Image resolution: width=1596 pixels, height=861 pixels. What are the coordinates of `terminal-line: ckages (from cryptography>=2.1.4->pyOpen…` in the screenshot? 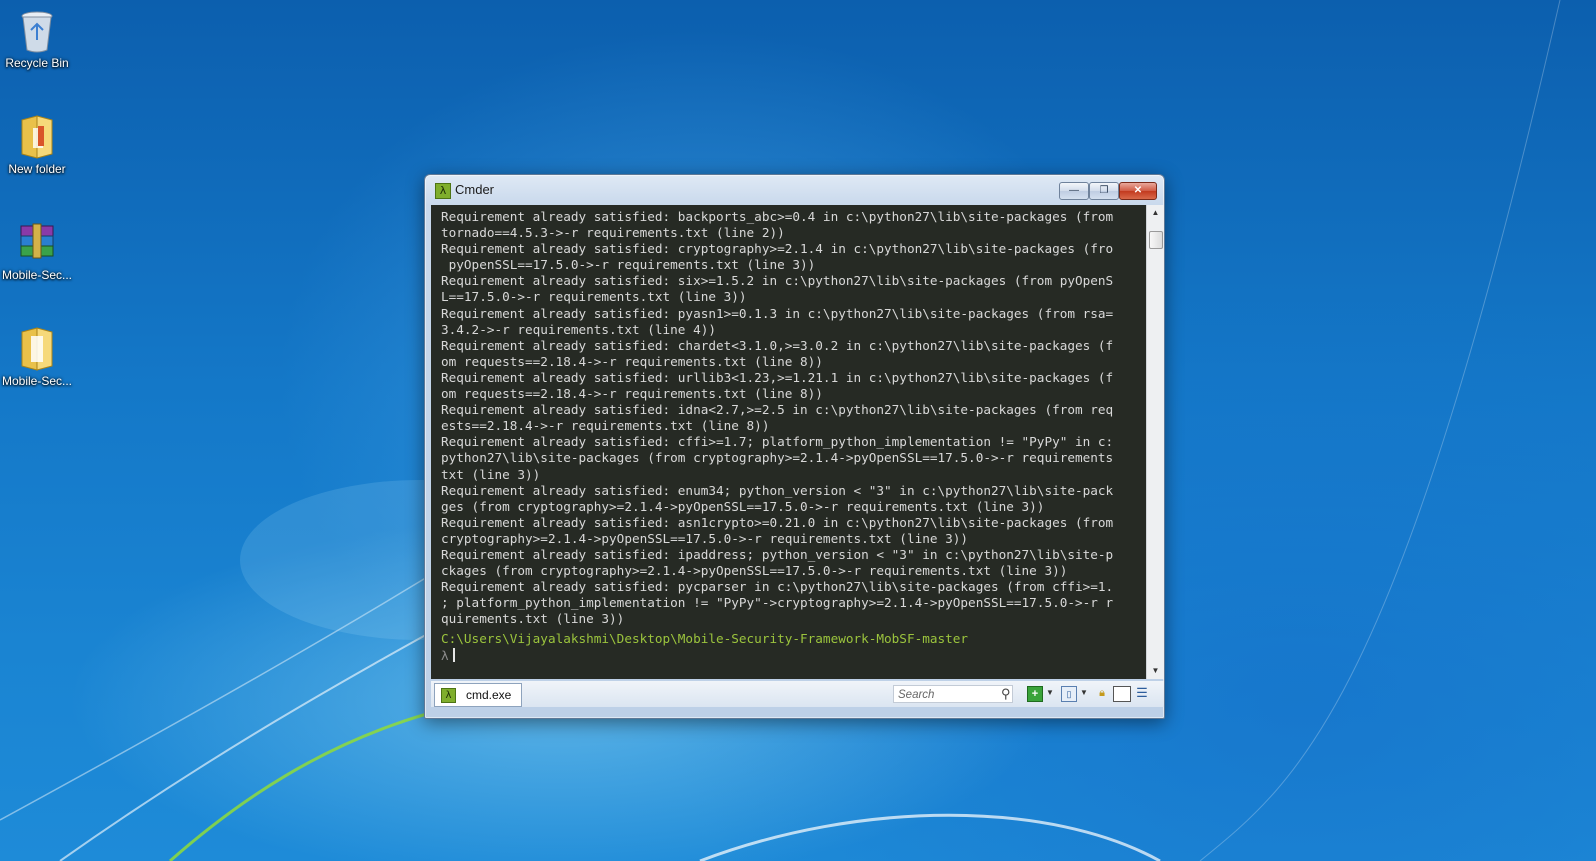 It's located at (754, 571).